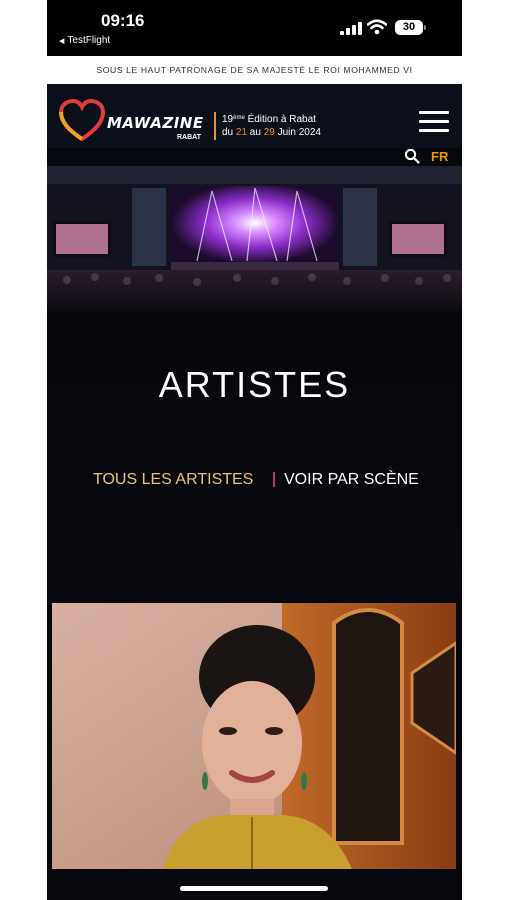  What do you see at coordinates (434, 122) in the screenshot?
I see `menu-icon` at bounding box center [434, 122].